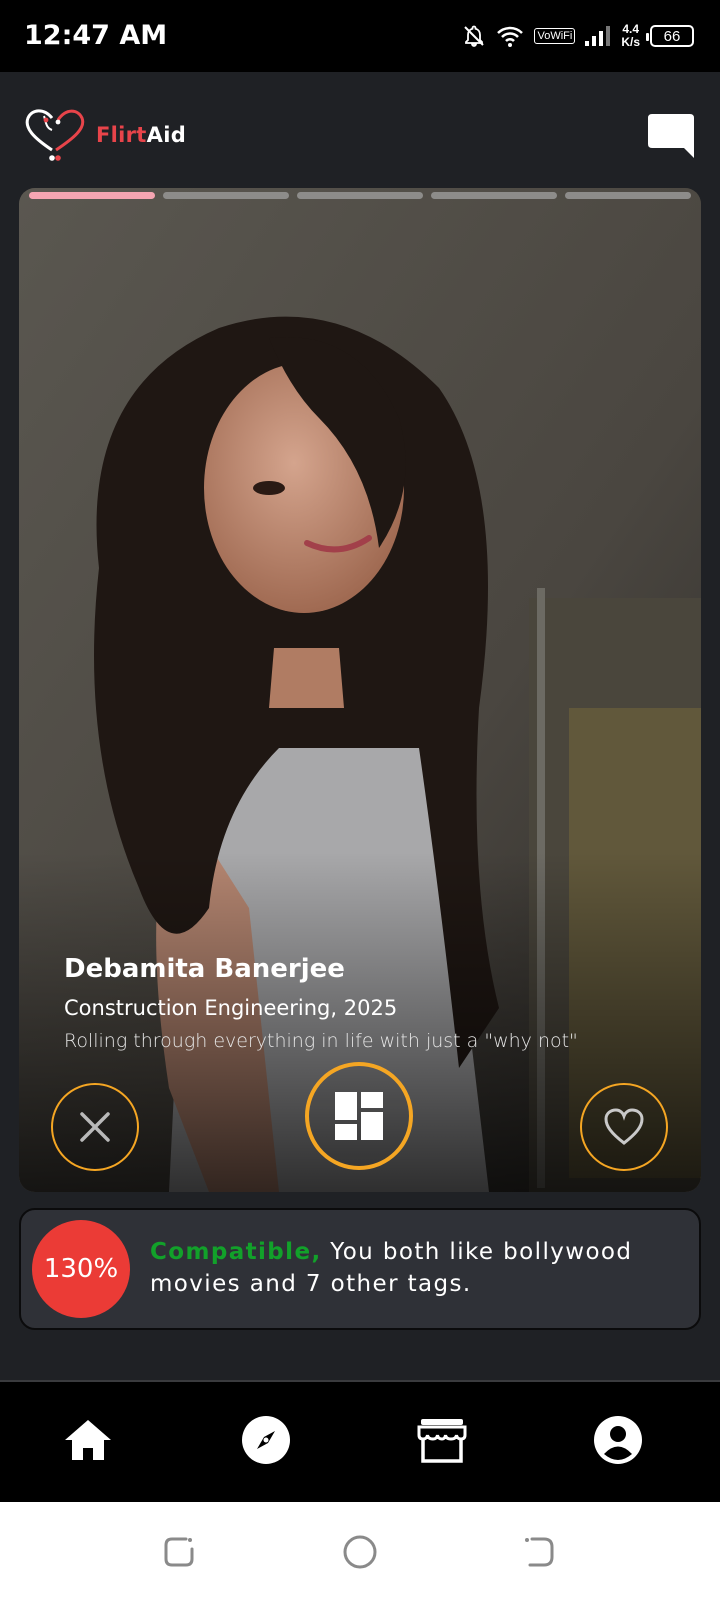  Describe the element at coordinates (630, 42) in the screenshot. I see `network-speed-unit: K/s` at that location.